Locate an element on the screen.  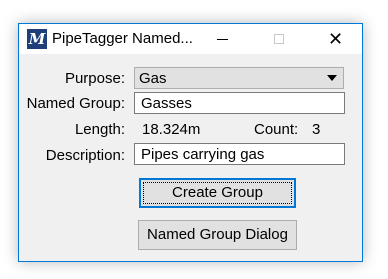
description-label: Description: is located at coordinates (85, 155).